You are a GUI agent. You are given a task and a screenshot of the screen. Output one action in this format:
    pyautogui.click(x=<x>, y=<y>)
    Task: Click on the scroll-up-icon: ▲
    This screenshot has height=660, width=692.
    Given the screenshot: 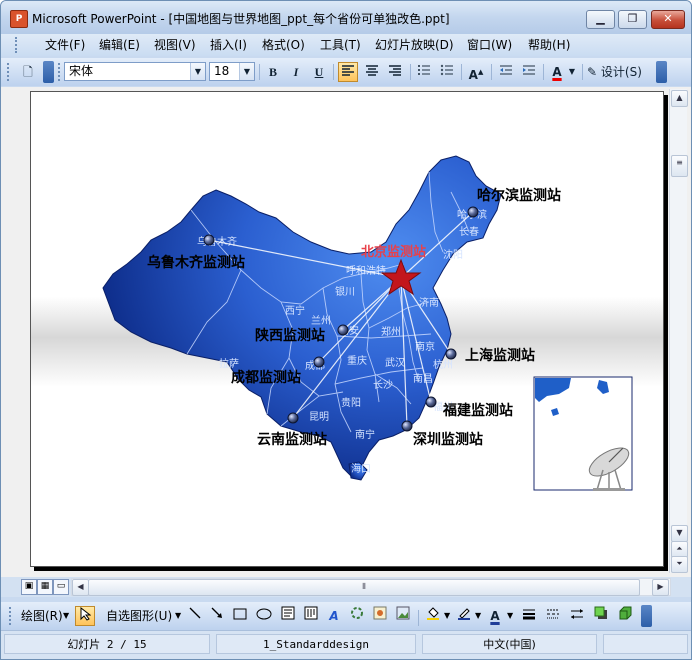 What is the action you would take?
    pyautogui.click(x=679, y=98)
    